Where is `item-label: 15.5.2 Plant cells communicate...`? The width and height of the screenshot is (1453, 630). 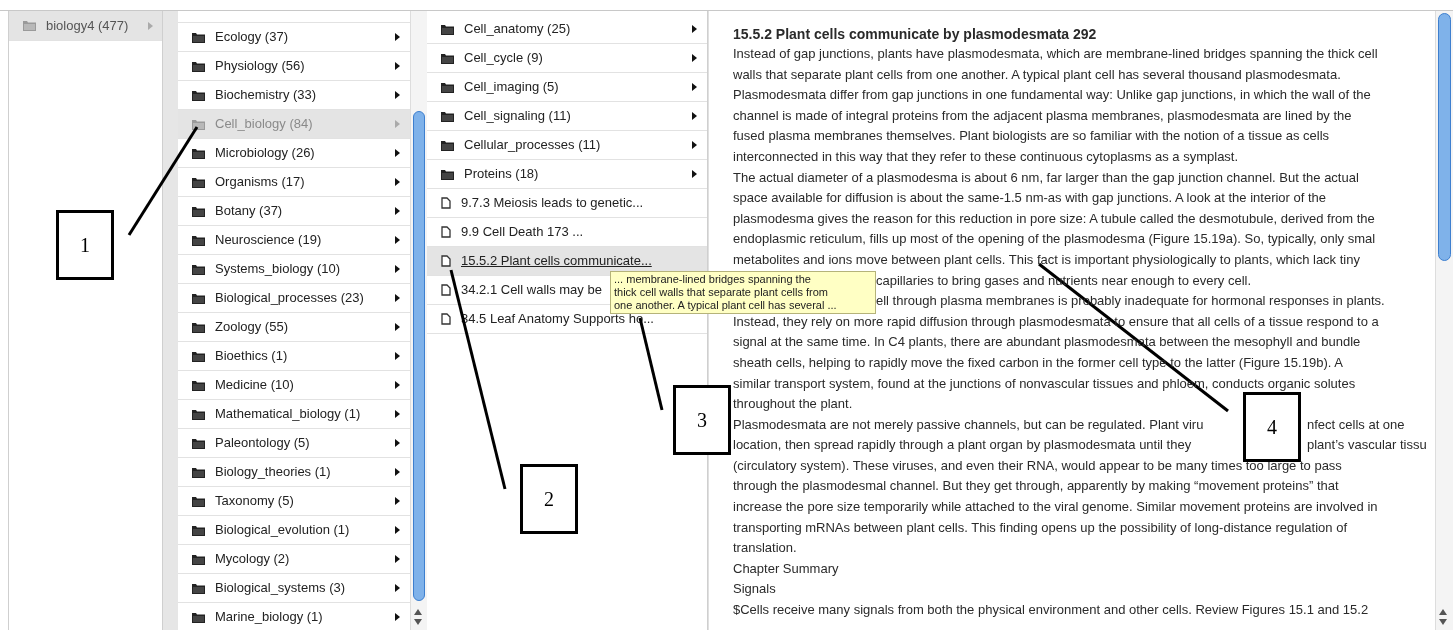
item-label: 15.5.2 Plant cells communicate... is located at coordinates (556, 261).